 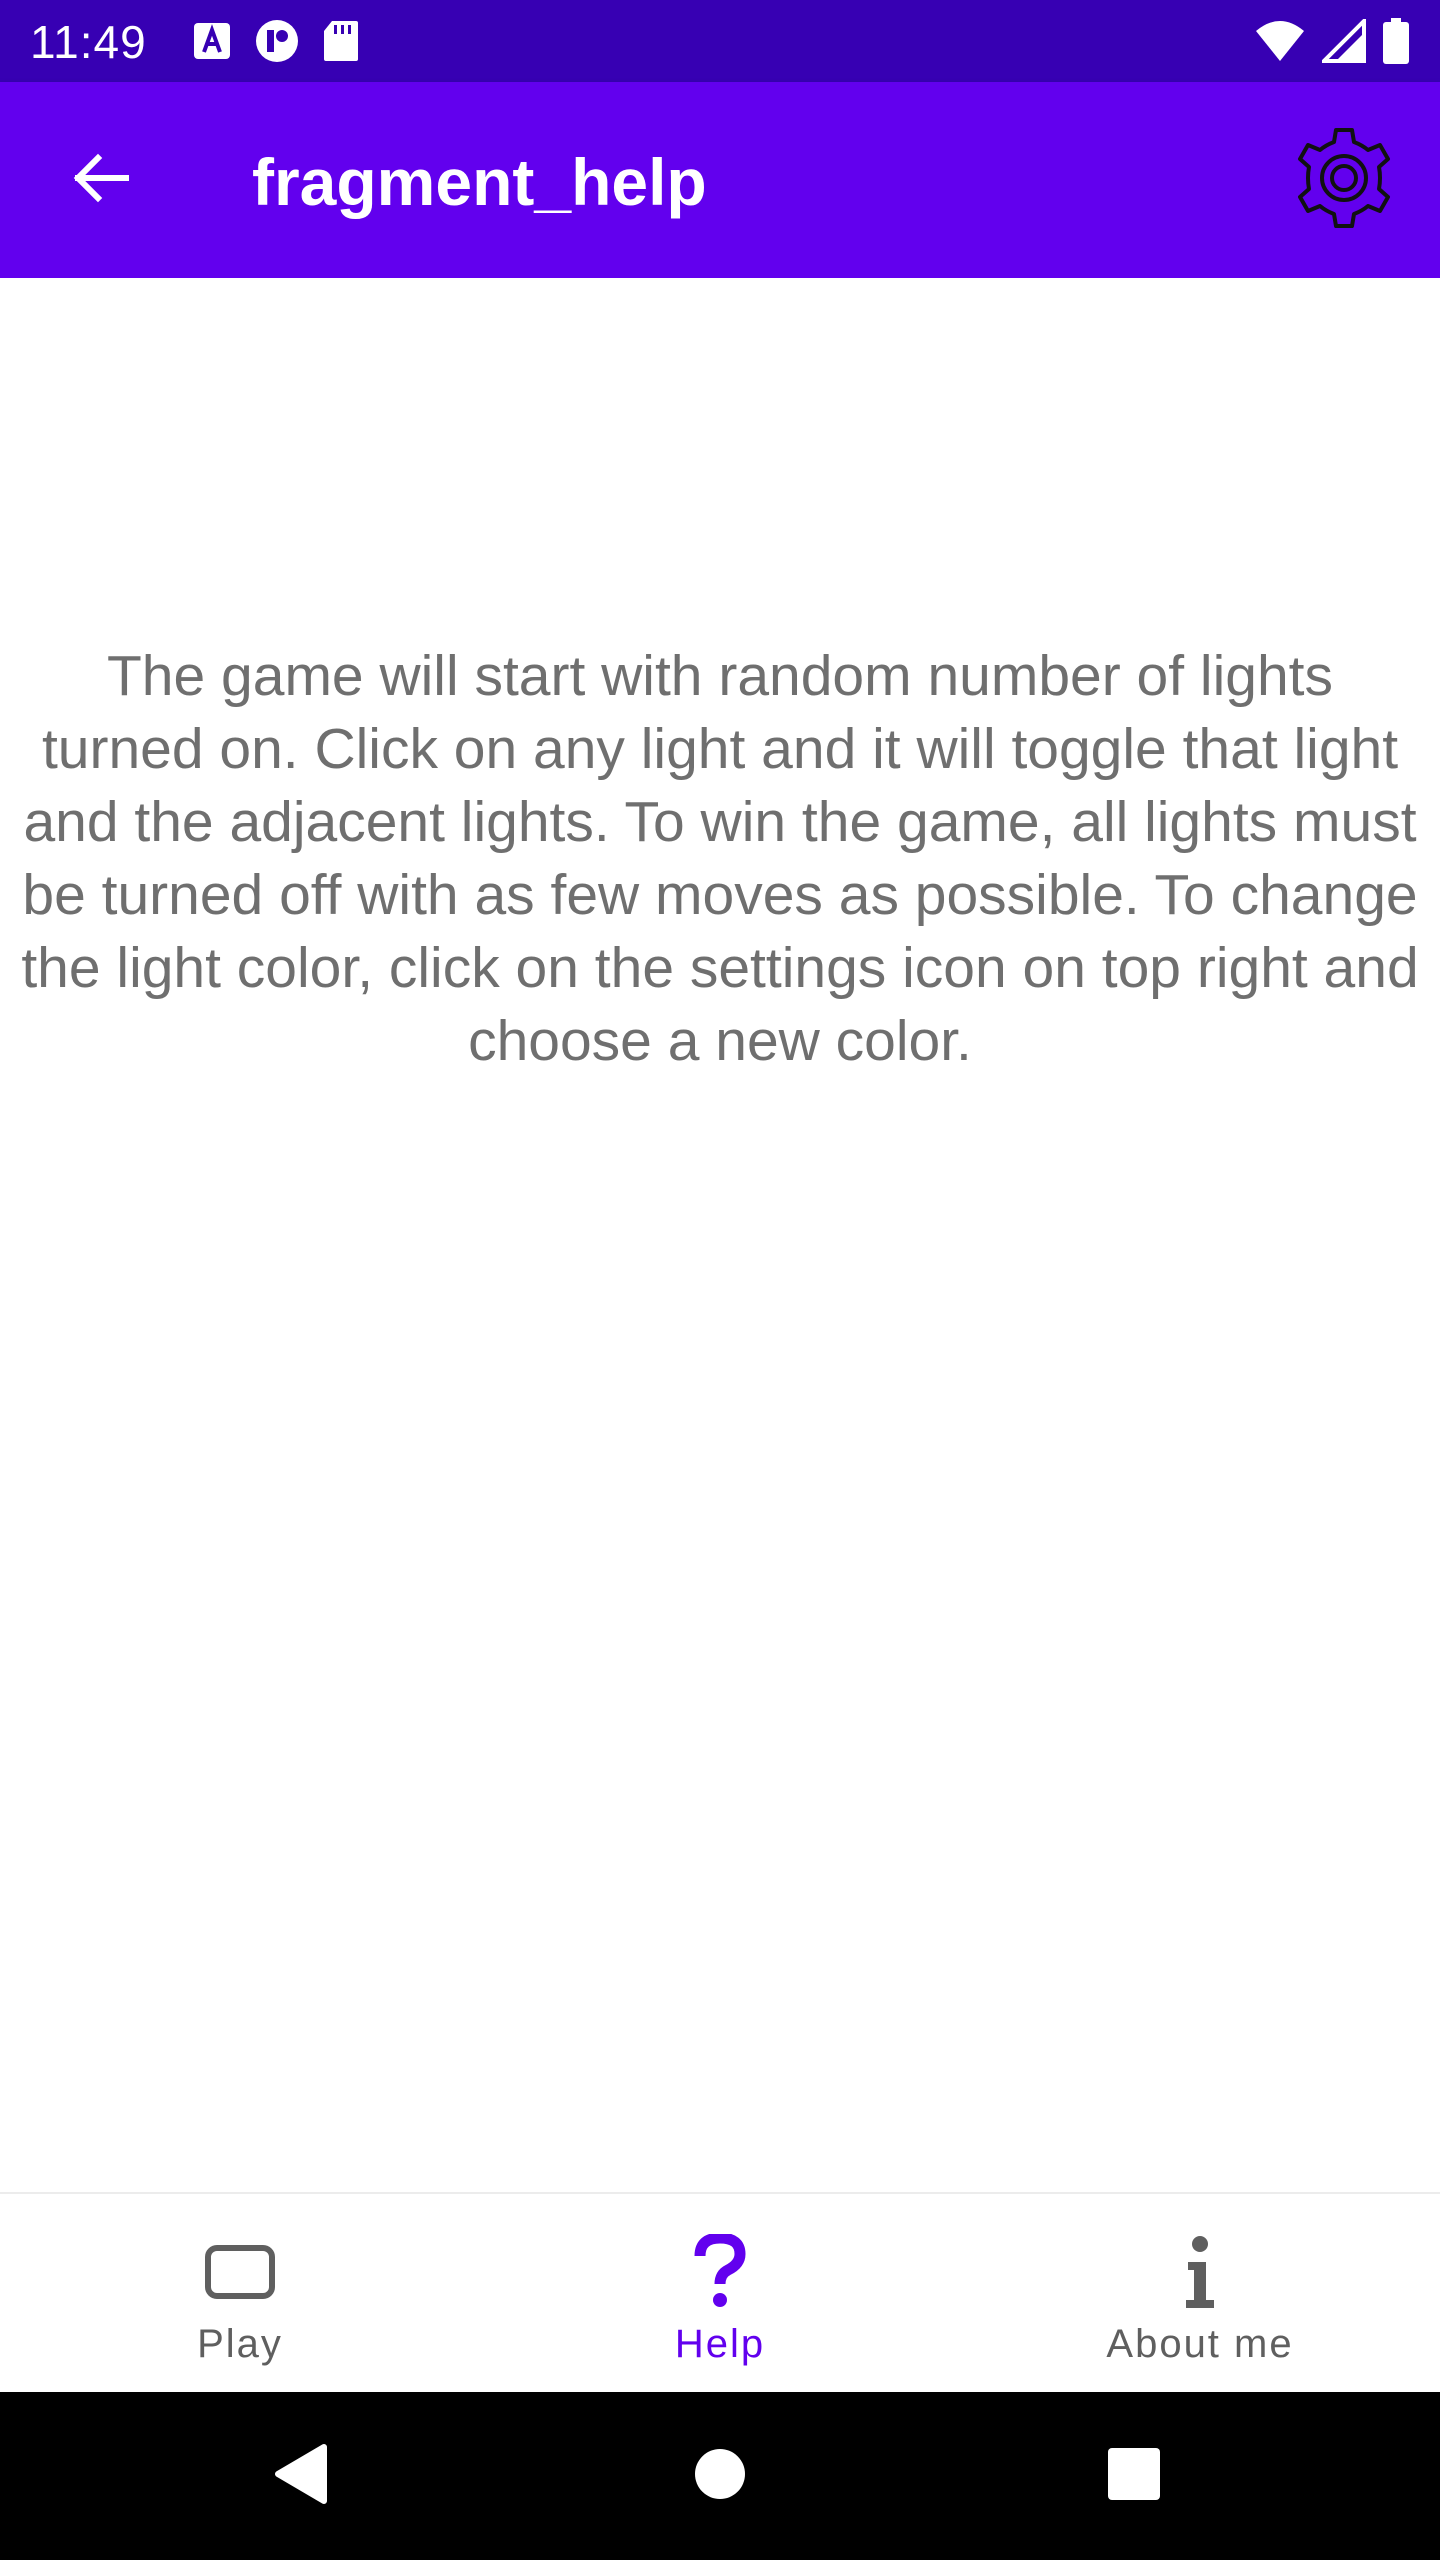 I want to click on circle-notification-icon, so click(x=277, y=43).